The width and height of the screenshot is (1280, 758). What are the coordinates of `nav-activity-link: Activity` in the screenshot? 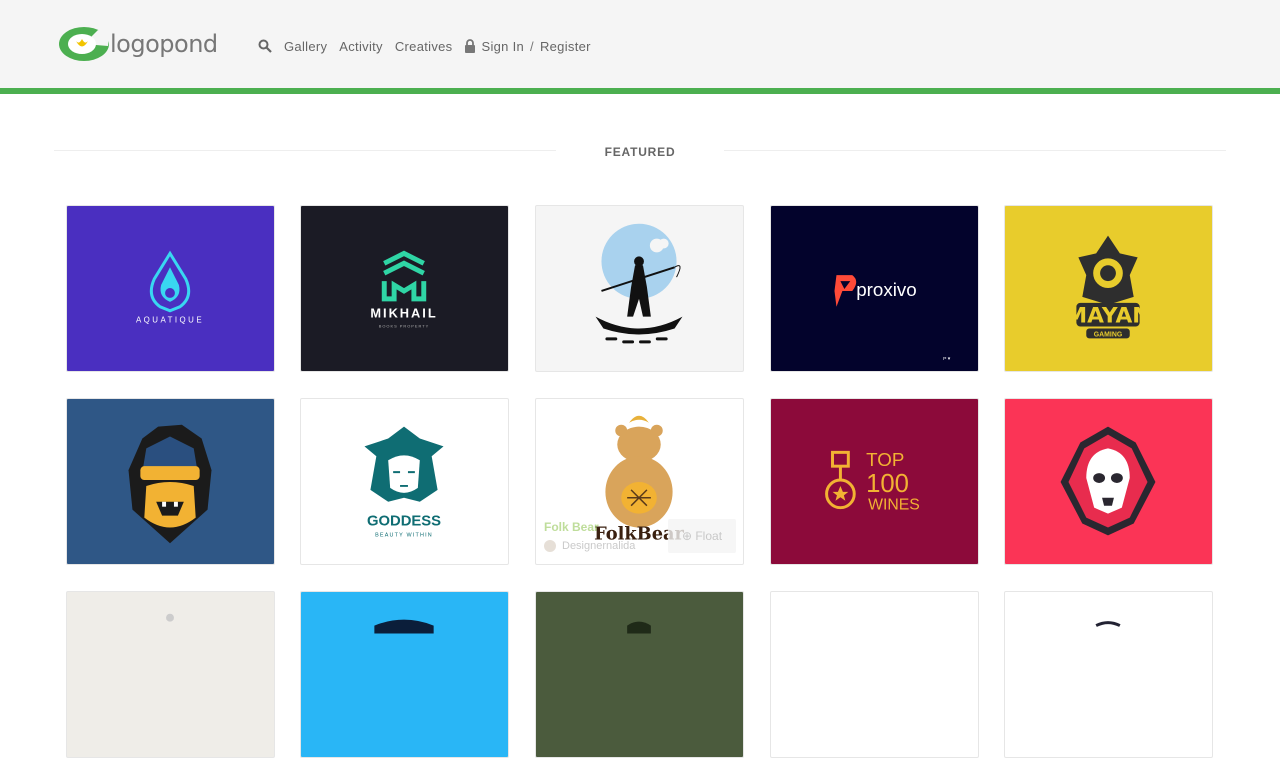 It's located at (361, 46).